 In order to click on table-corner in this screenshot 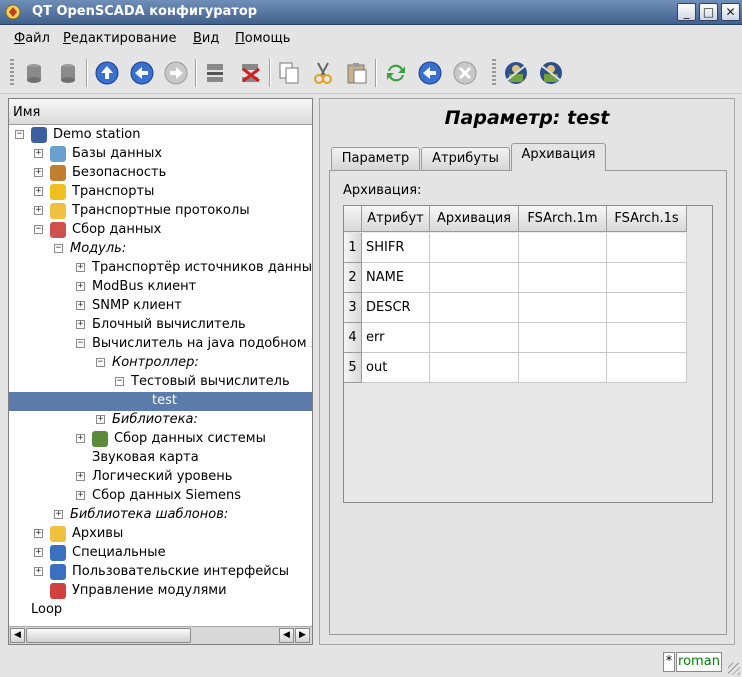, I will do `click(353, 219)`.